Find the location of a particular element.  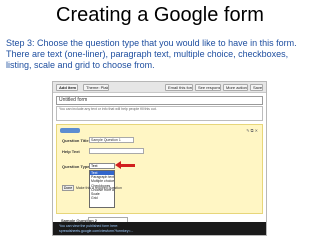

question-title-input: Sample Question 1 is located at coordinates (111, 140).